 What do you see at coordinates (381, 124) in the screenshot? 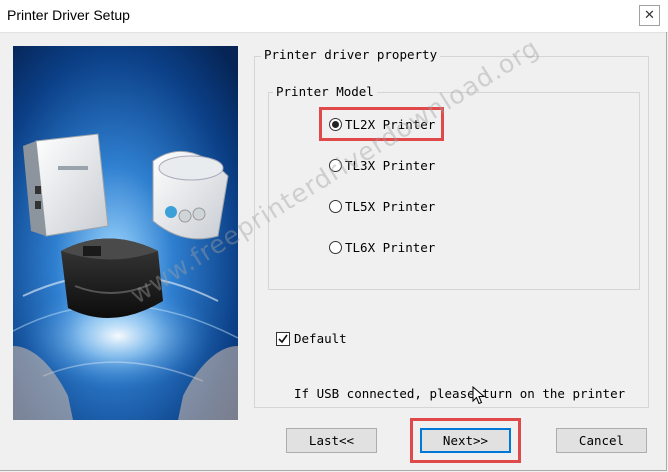
I see `highlight-tl2x` at bounding box center [381, 124].